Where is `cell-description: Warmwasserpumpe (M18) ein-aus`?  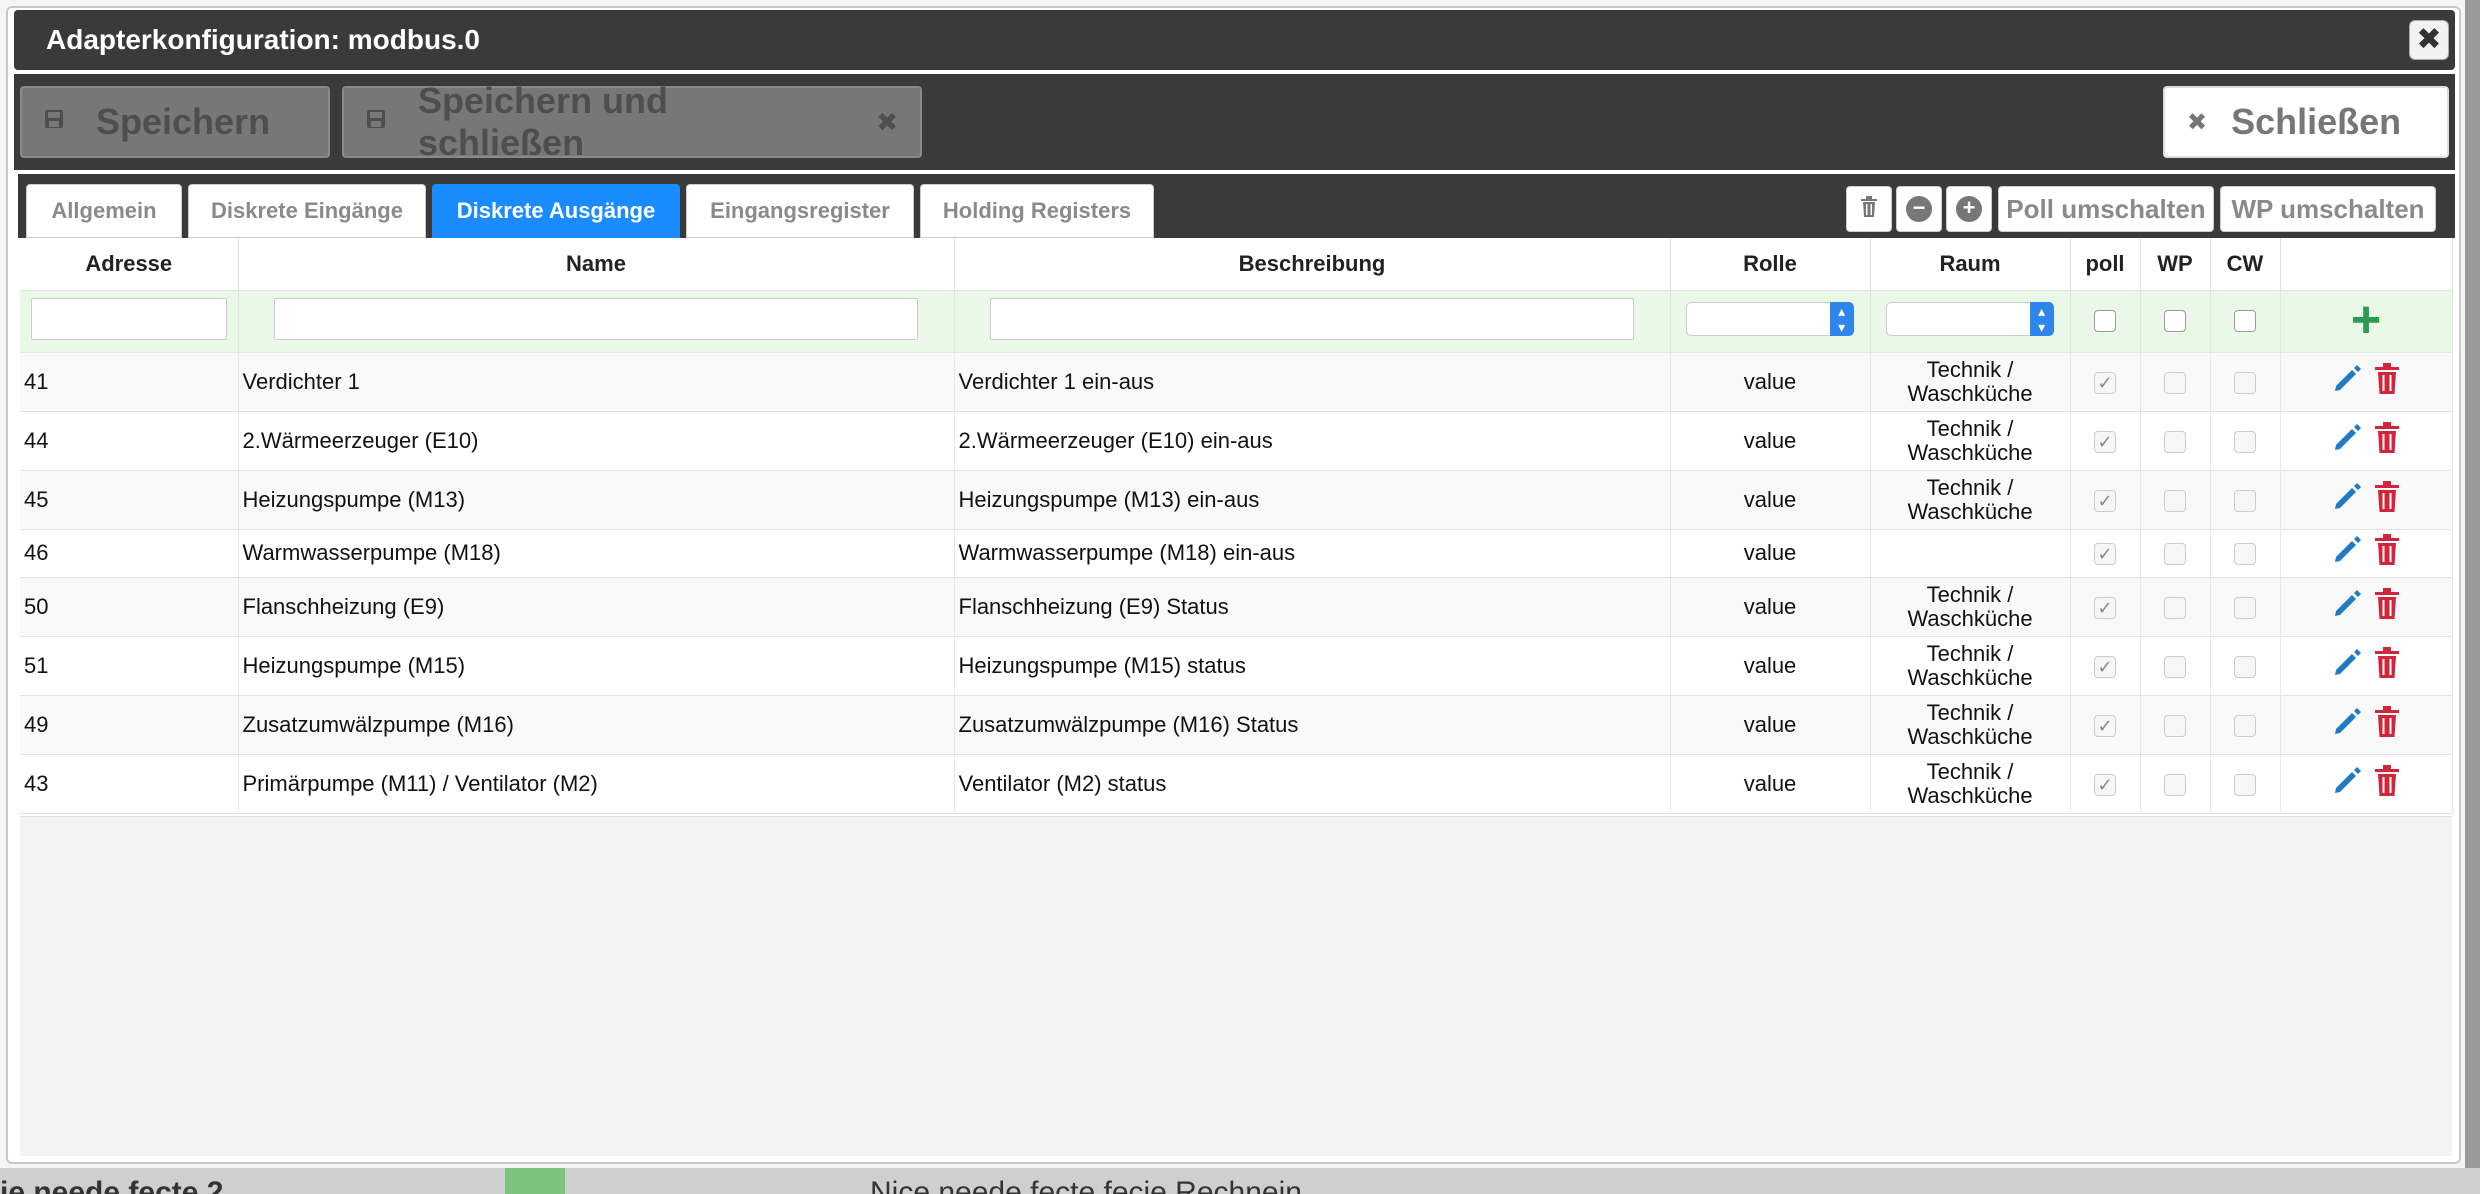 cell-description: Warmwasserpumpe (M18) ein-aus is located at coordinates (1312, 553).